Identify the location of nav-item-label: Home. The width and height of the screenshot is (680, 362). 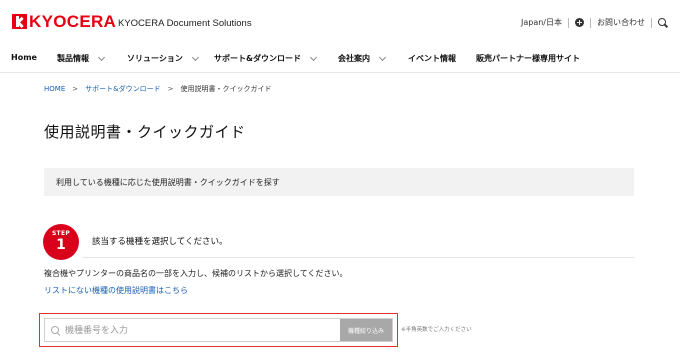
(24, 57).